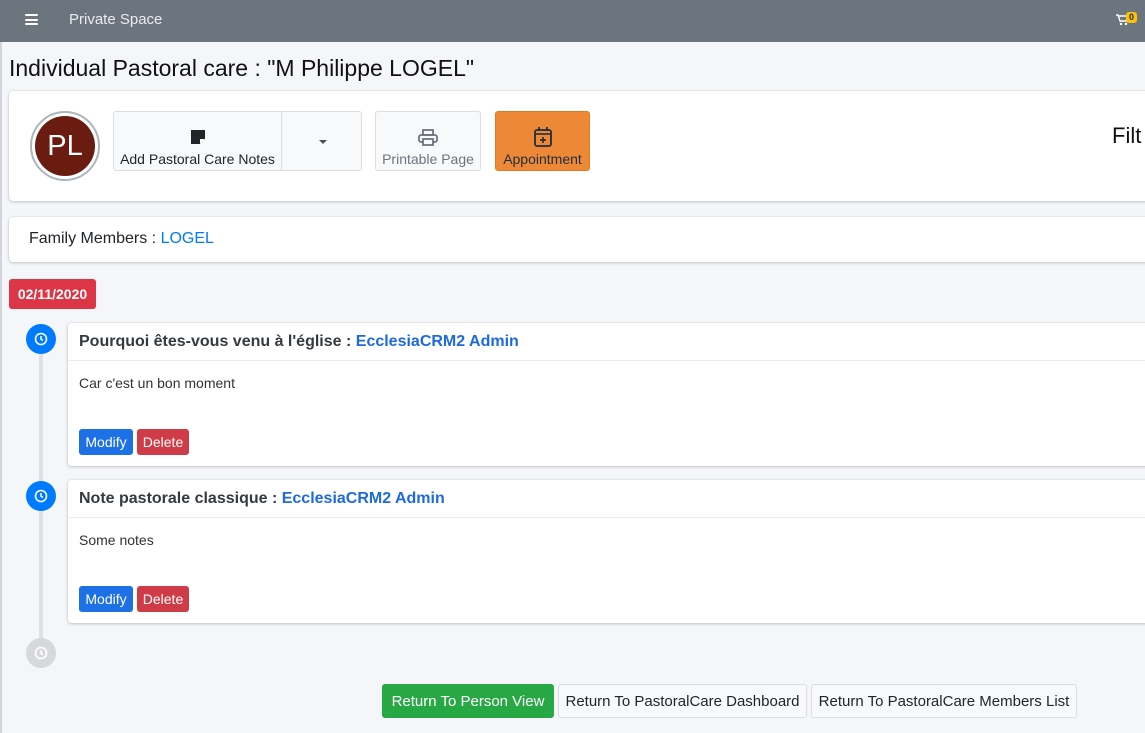 The width and height of the screenshot is (1145, 733). I want to click on return-to-person-view-button: Return To Person View, so click(468, 701).